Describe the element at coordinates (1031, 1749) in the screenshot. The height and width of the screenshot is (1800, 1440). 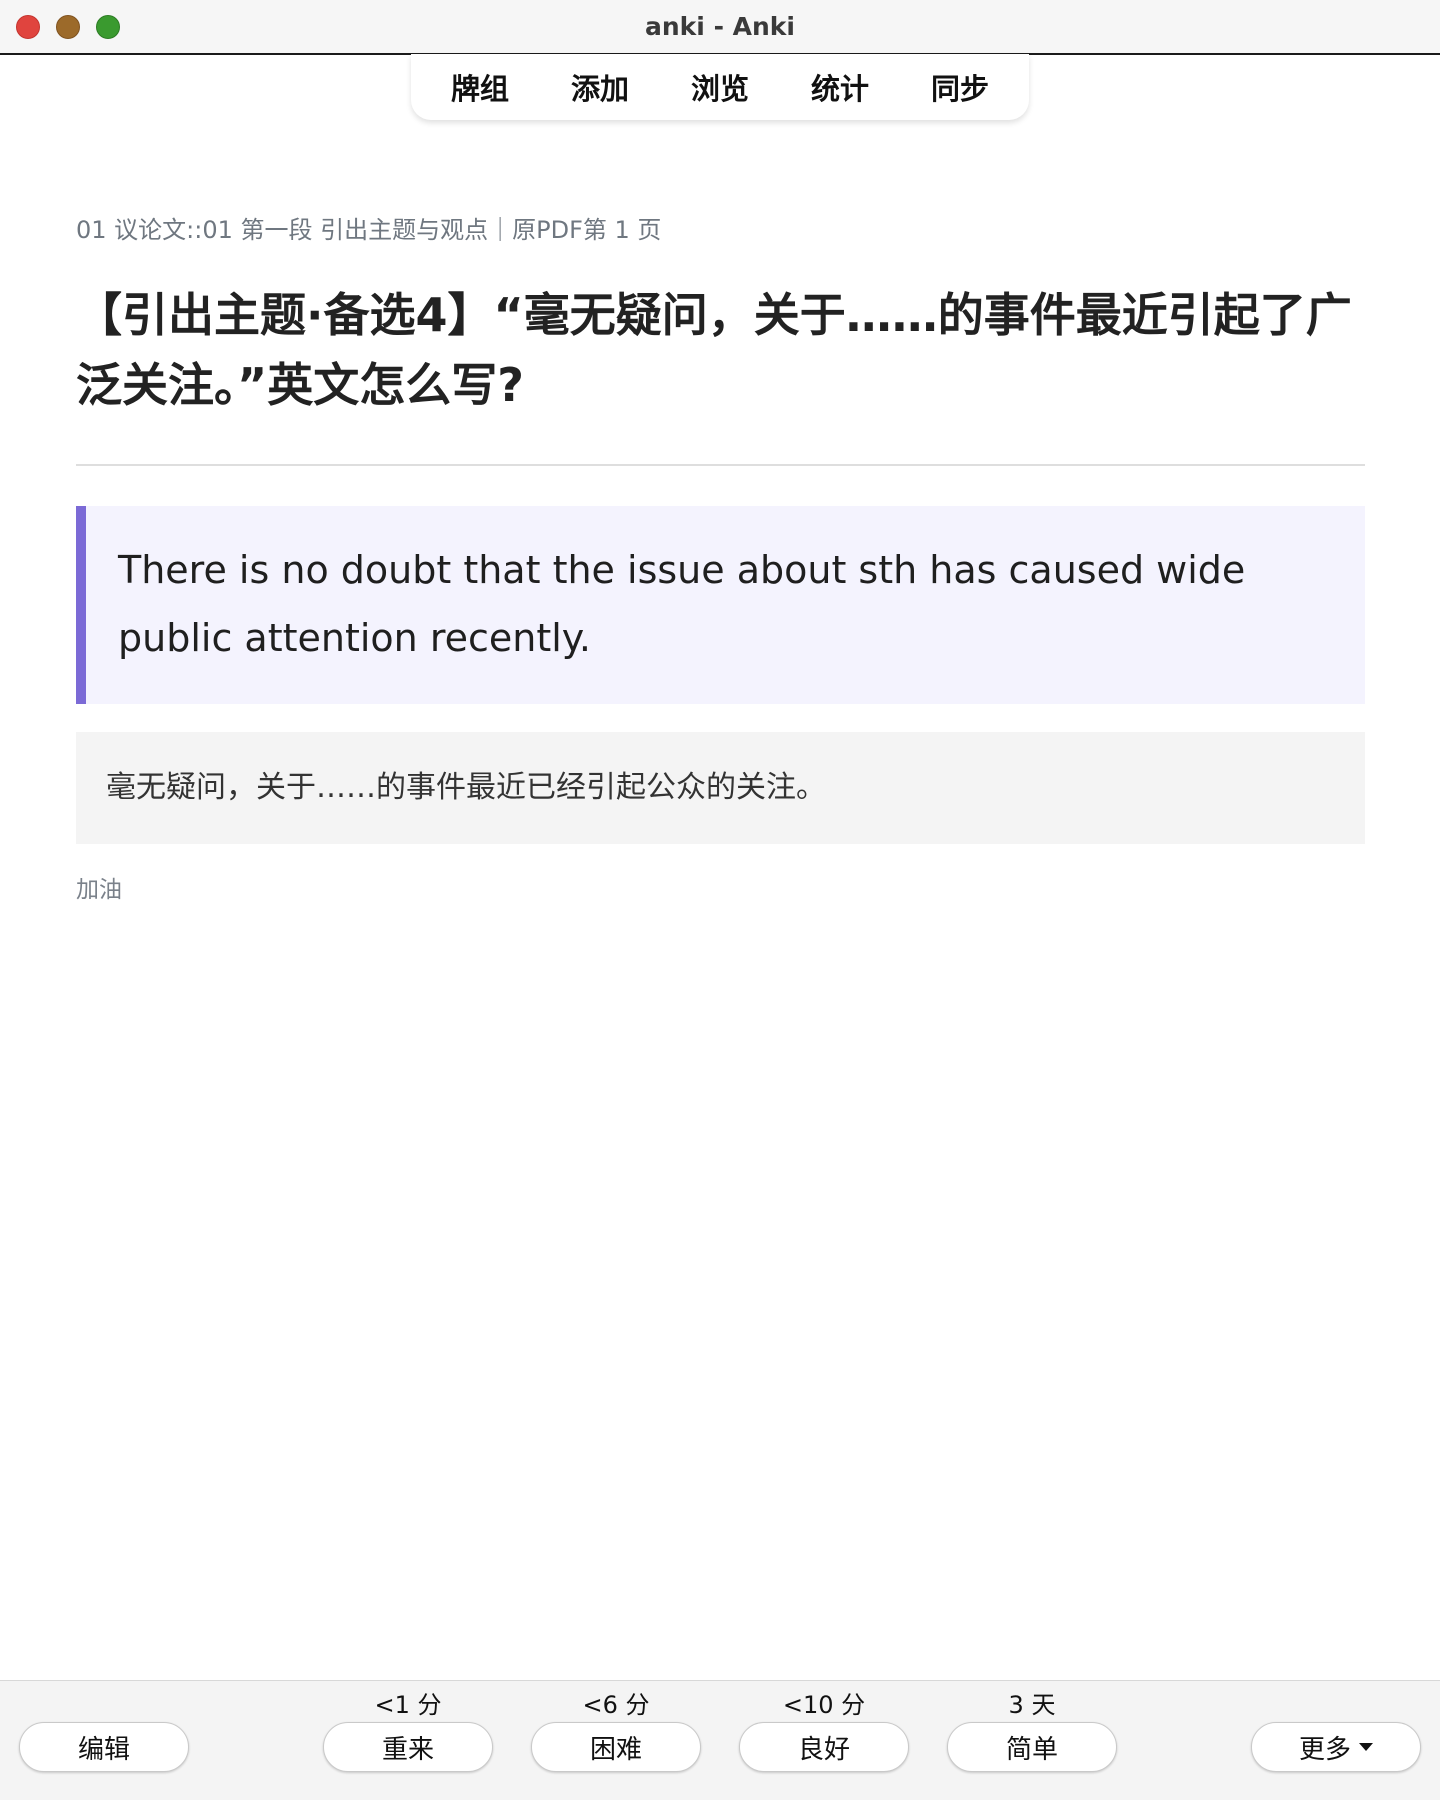
I see `easy-button-label: 简单` at that location.